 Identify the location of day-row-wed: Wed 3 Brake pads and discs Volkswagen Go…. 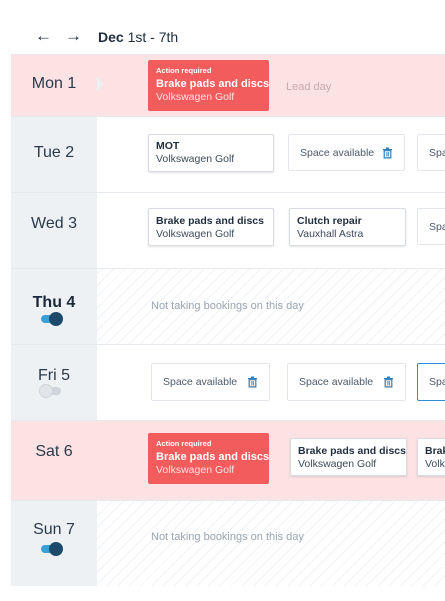
(228, 230).